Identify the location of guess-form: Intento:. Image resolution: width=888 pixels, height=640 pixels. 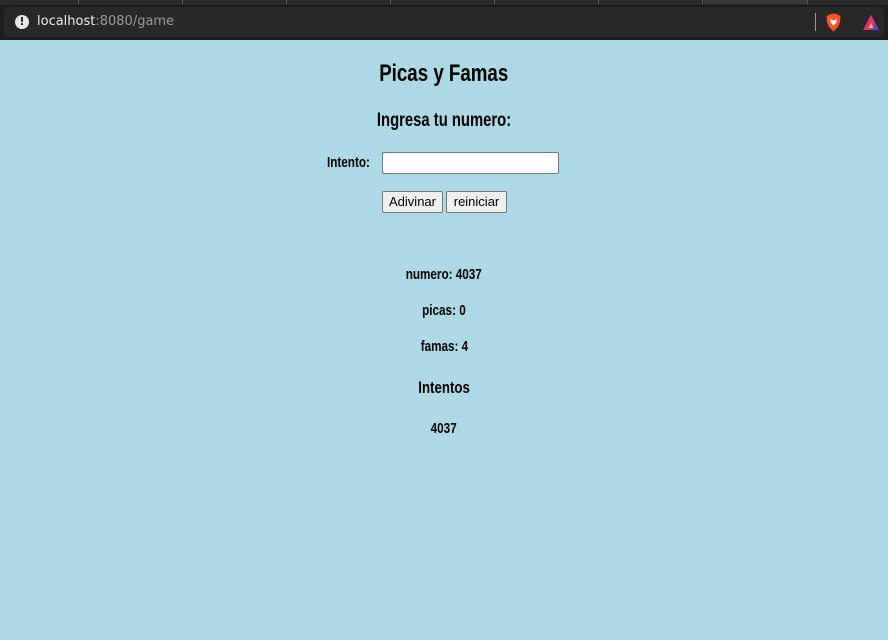
(444, 163).